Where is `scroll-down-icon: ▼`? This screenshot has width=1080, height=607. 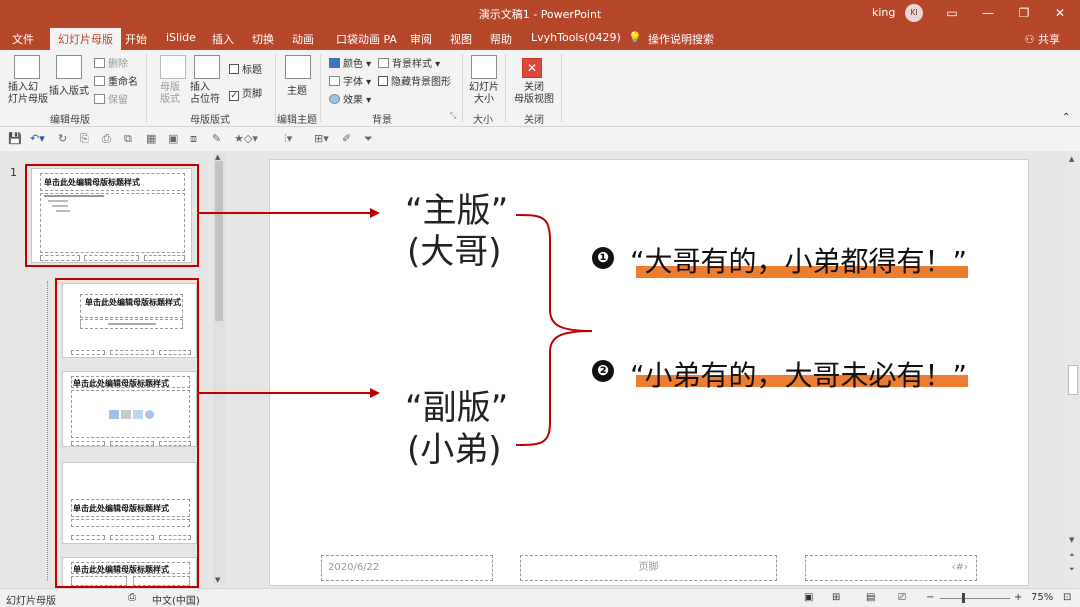 scroll-down-icon: ▼ is located at coordinates (1071, 540).